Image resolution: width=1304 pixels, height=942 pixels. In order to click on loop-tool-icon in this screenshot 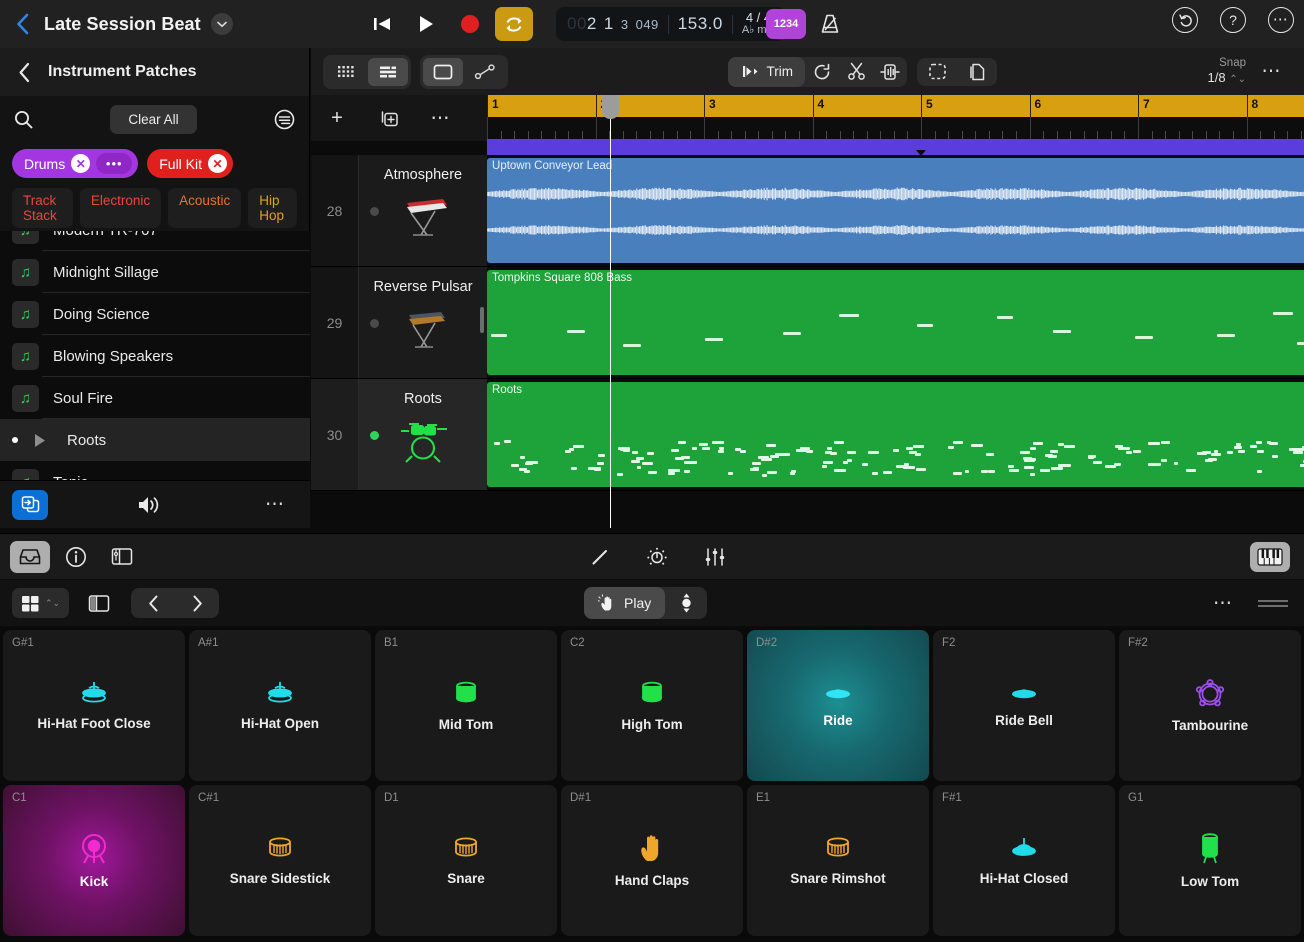, I will do `click(822, 72)`.